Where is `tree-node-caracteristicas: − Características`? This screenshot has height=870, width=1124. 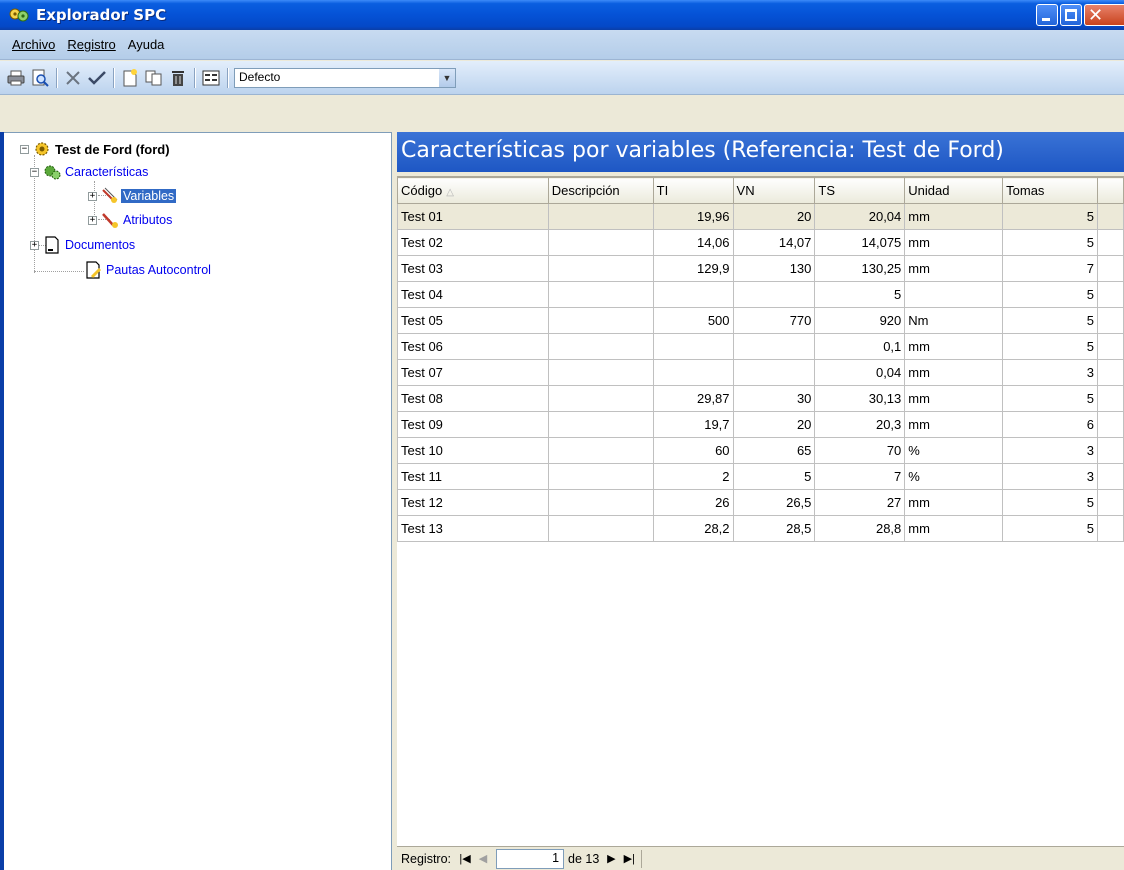 tree-node-caracteristicas: − Características is located at coordinates (90, 172).